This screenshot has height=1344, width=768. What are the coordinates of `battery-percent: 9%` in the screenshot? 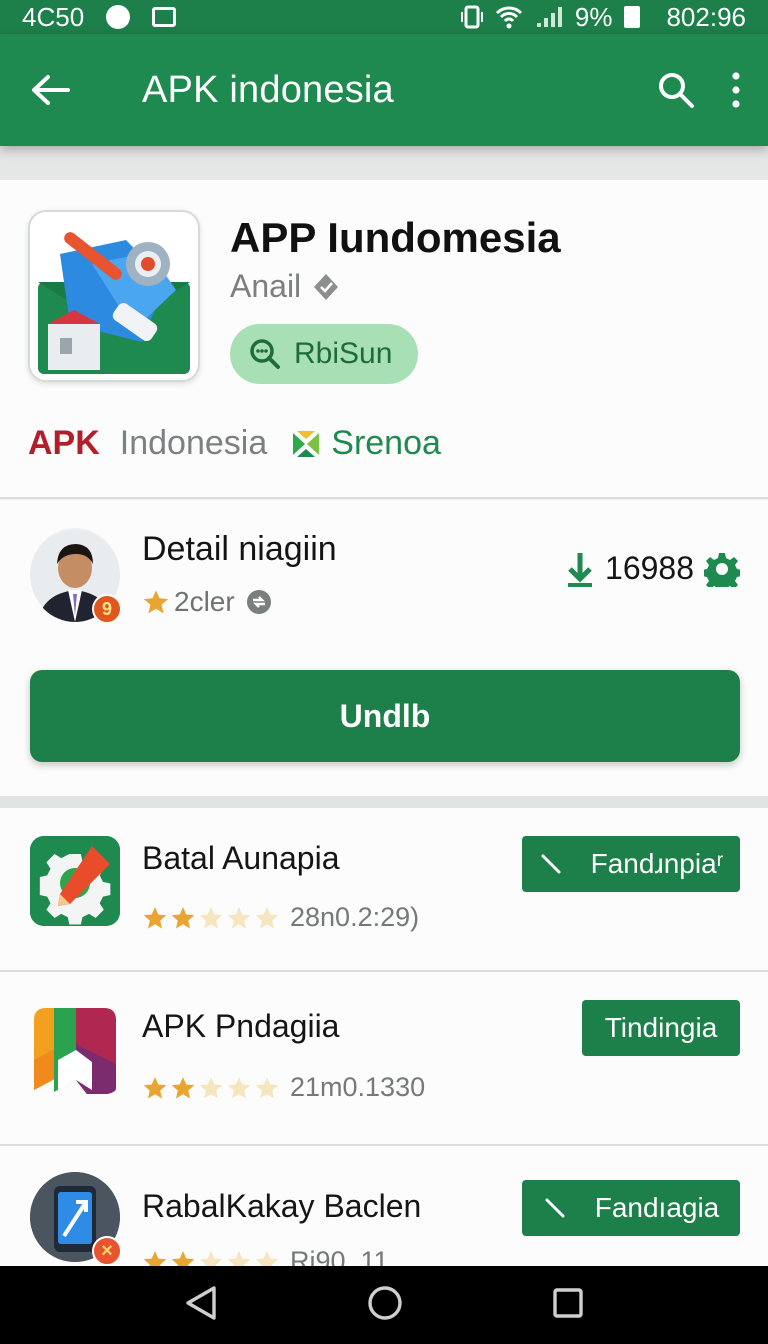 It's located at (593, 16).